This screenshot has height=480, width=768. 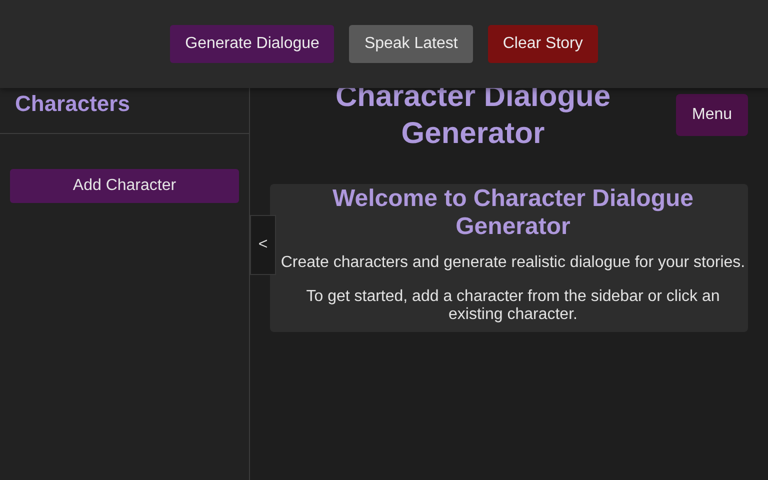 I want to click on toolbar-button: Generate Dialogue, so click(x=252, y=44).